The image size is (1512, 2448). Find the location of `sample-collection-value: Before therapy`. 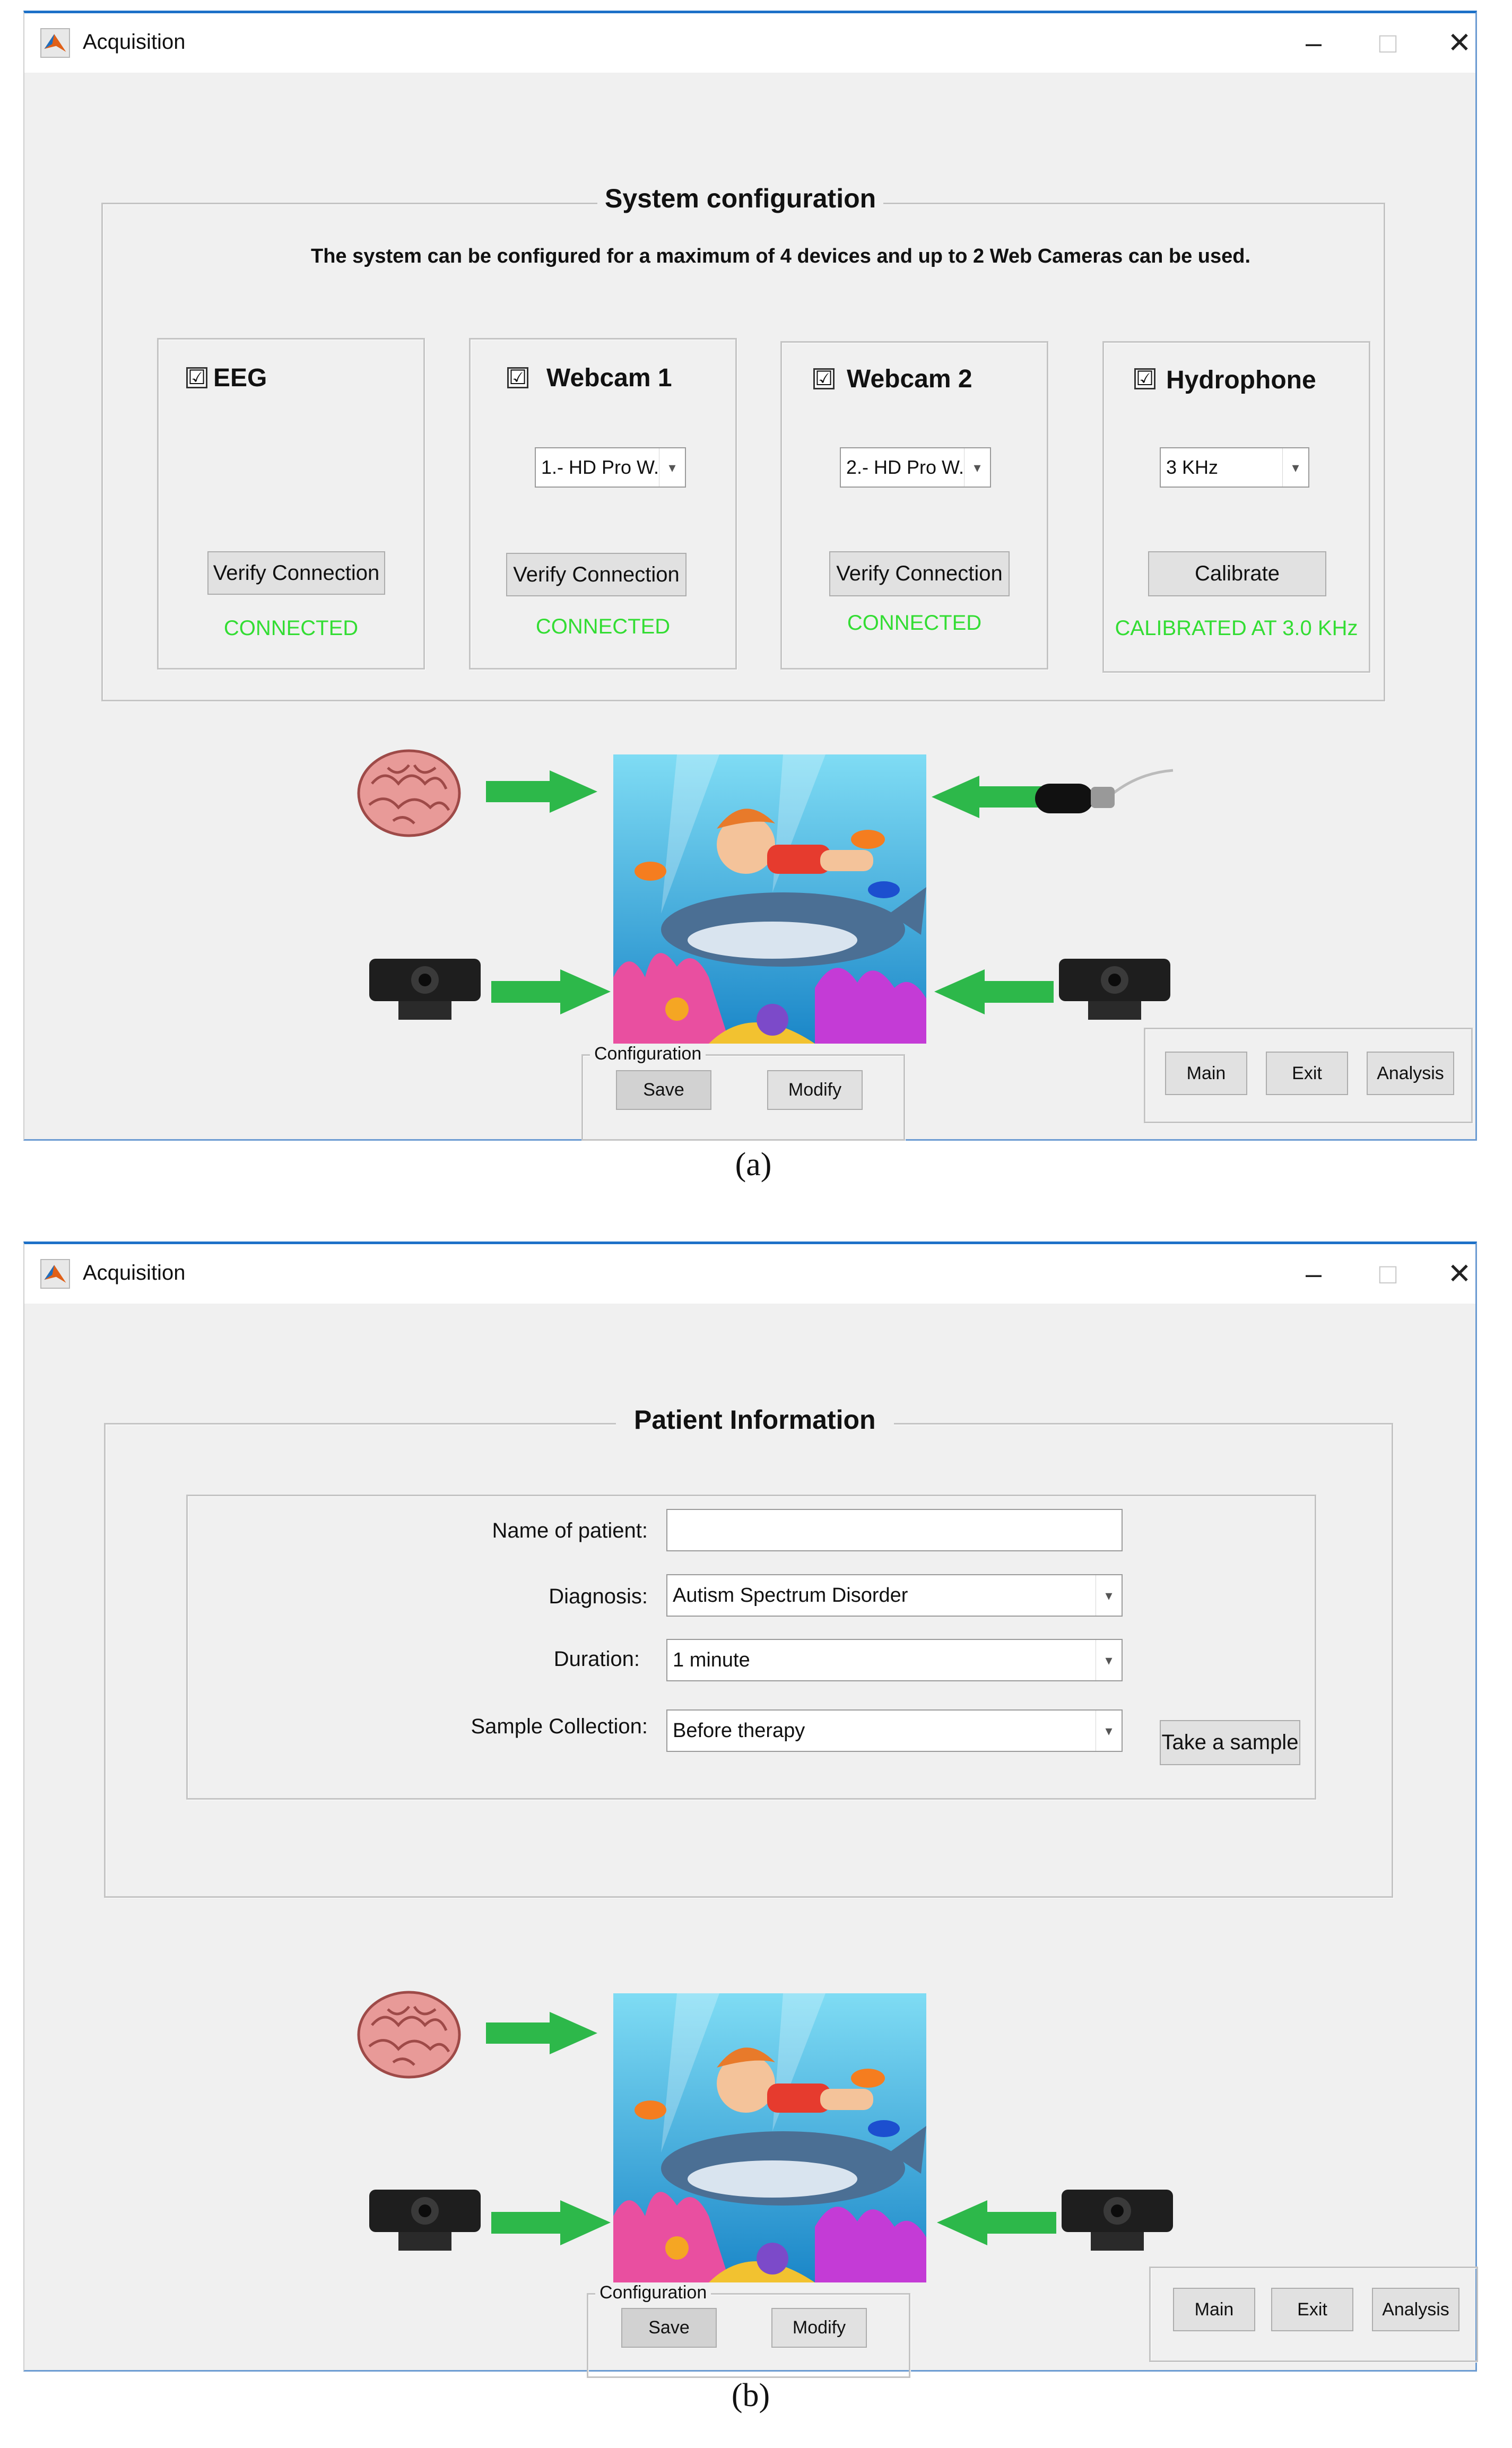

sample-collection-value: Before therapy is located at coordinates (739, 1730).